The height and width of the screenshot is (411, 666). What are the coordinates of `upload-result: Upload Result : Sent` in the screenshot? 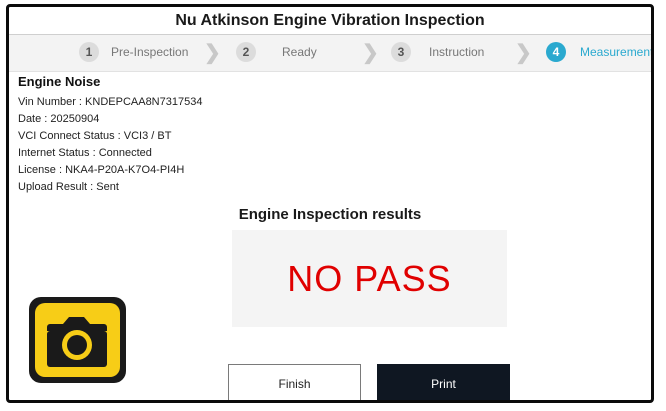 It's located at (68, 187).